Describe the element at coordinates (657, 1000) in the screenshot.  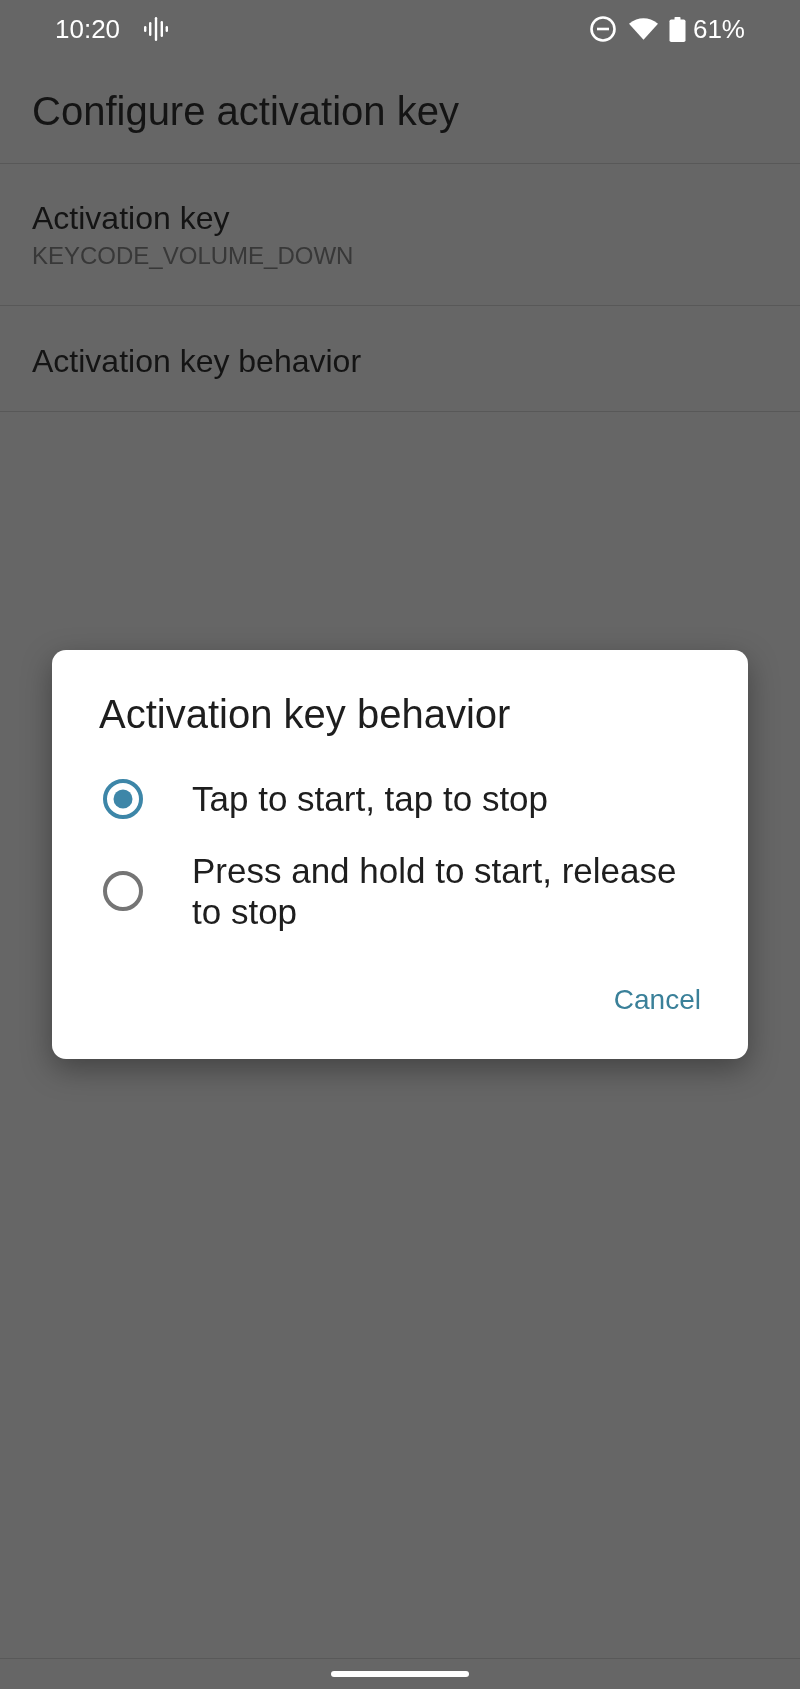
I see `cancel-button: Cancel` at that location.